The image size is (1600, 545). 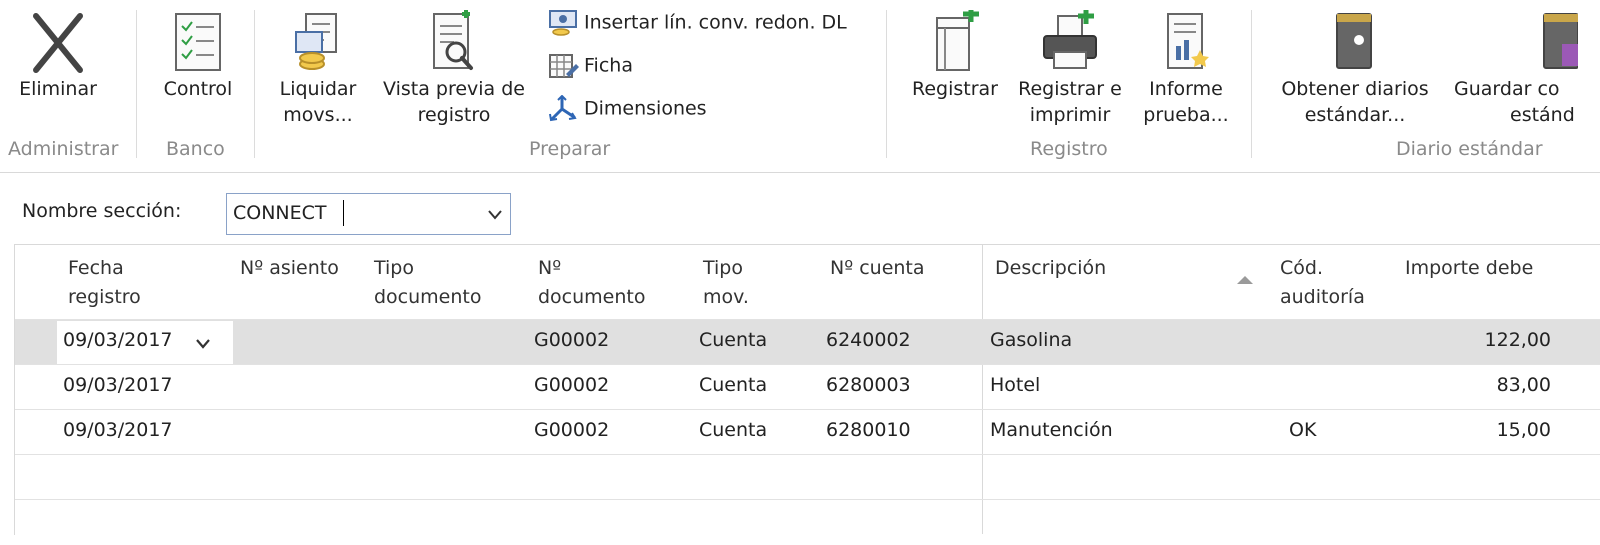 What do you see at coordinates (1031, 340) in the screenshot?
I see `cell-descripcion: Gasolina` at bounding box center [1031, 340].